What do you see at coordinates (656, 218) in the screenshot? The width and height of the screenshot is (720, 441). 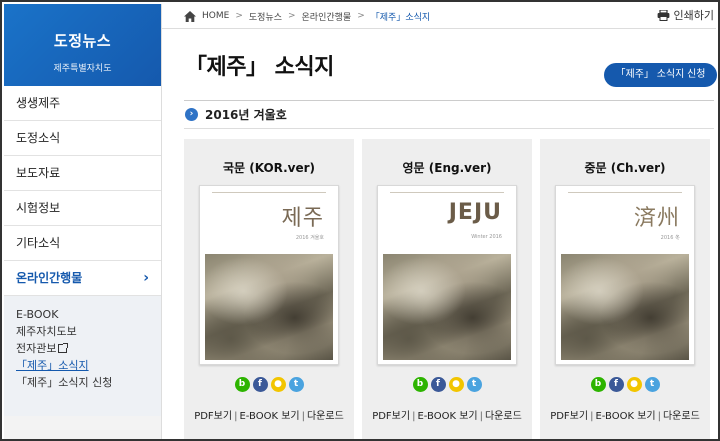 I see `cover-title: 済州` at bounding box center [656, 218].